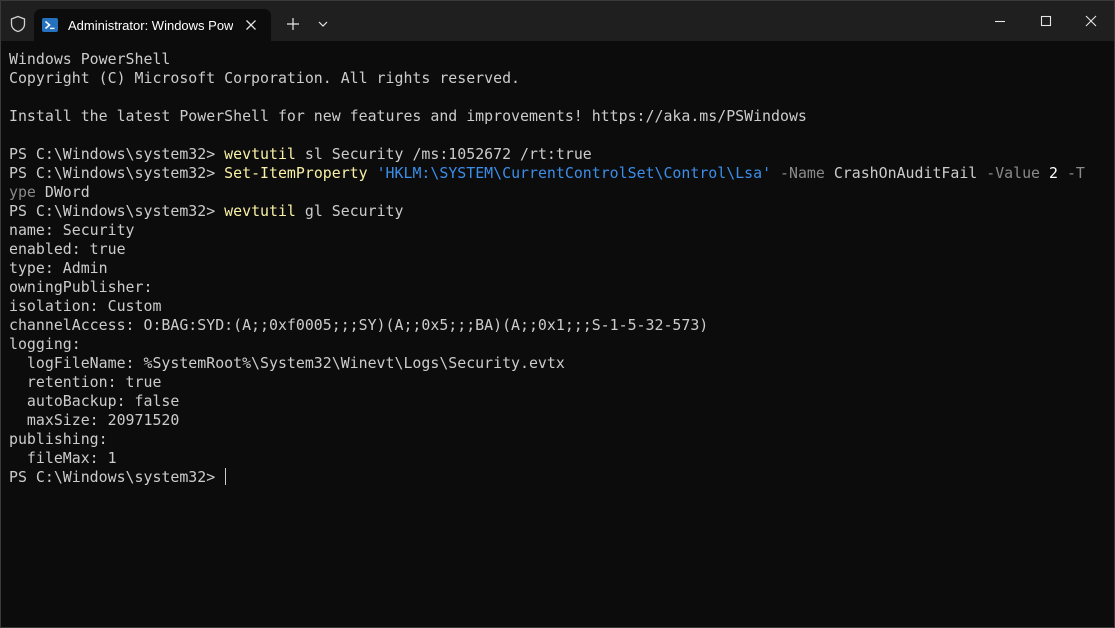 Image resolution: width=1115 pixels, height=628 pixels. What do you see at coordinates (802, 173) in the screenshot?
I see `param-name: -Name` at bounding box center [802, 173].